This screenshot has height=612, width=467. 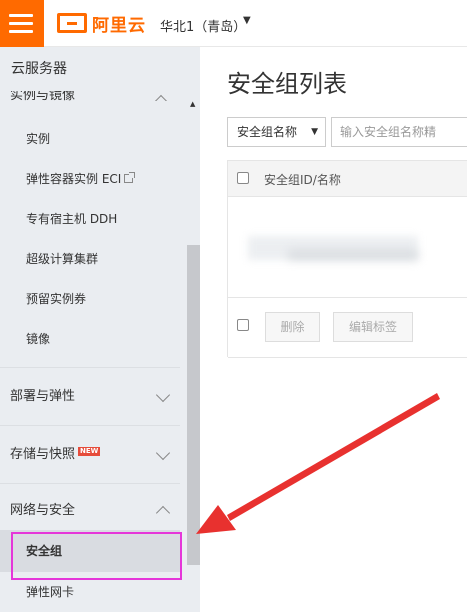 I want to click on search-input: 输入安全组名称精, so click(x=399, y=132).